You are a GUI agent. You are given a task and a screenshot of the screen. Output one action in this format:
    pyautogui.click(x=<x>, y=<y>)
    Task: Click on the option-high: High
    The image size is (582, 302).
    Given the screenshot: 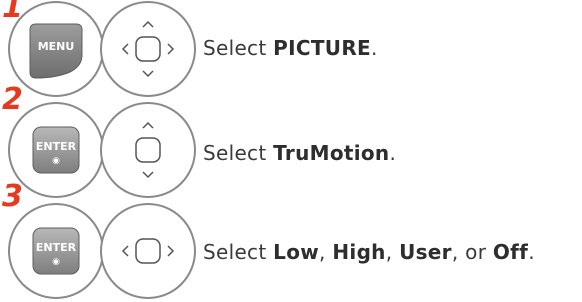 What is the action you would take?
    pyautogui.click(x=359, y=252)
    